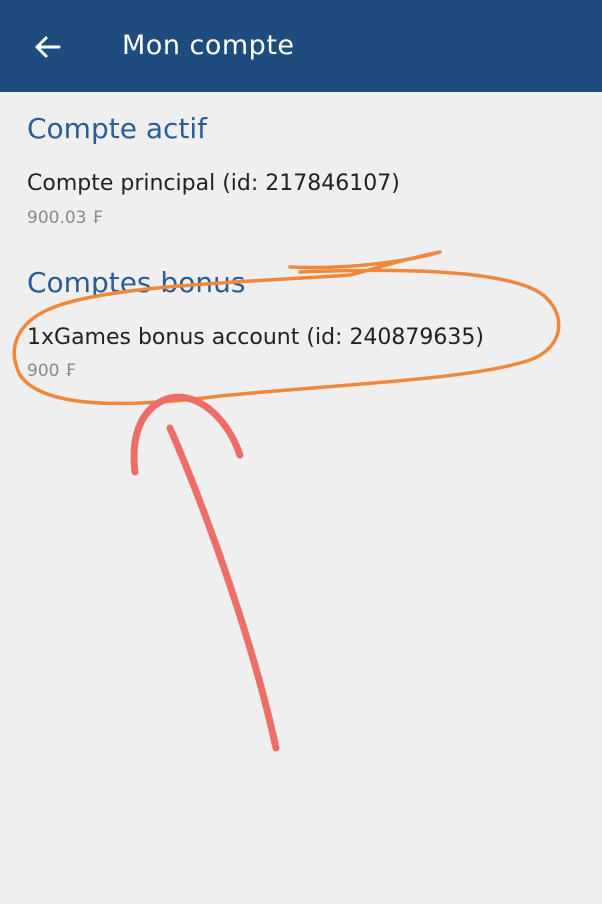 The image size is (602, 904). I want to click on arrow-left-icon, so click(48, 47).